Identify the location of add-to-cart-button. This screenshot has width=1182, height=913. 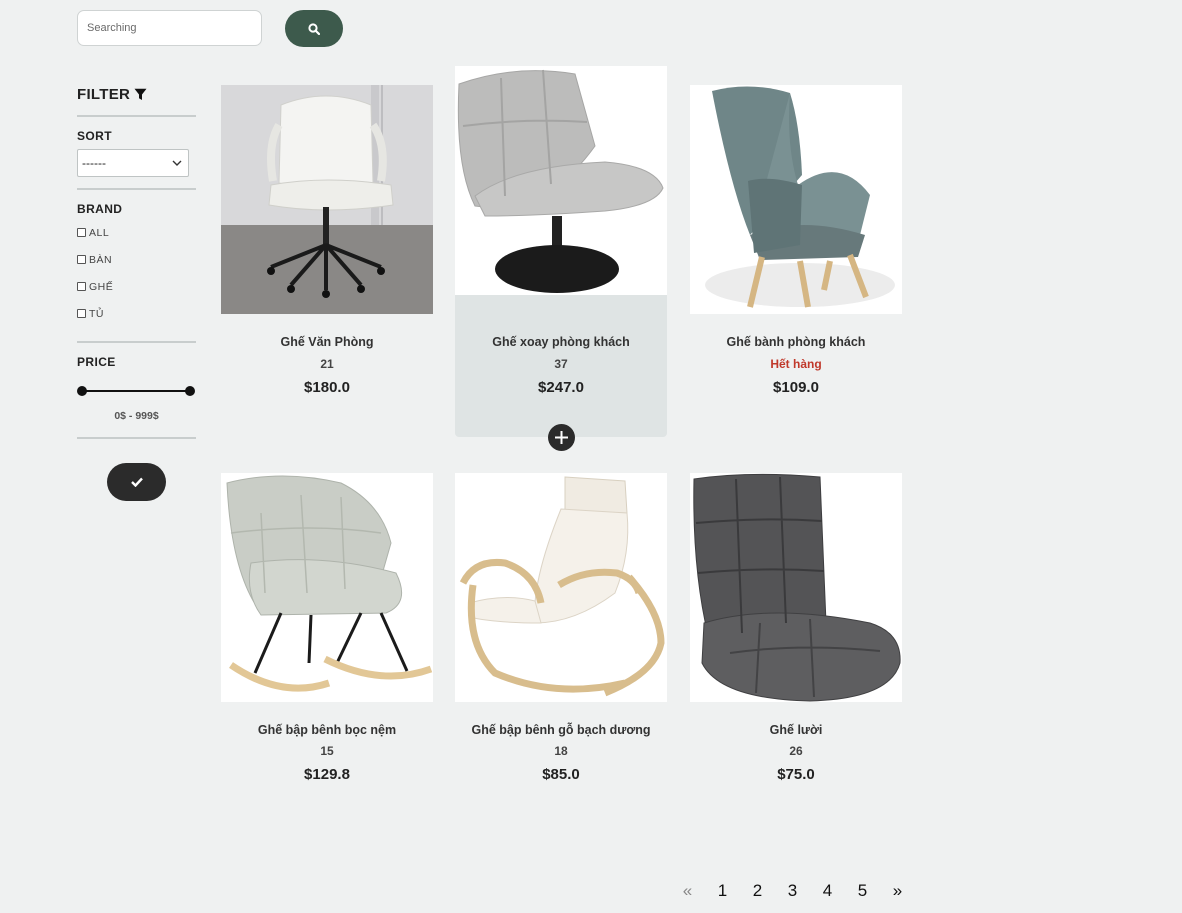
(561, 437).